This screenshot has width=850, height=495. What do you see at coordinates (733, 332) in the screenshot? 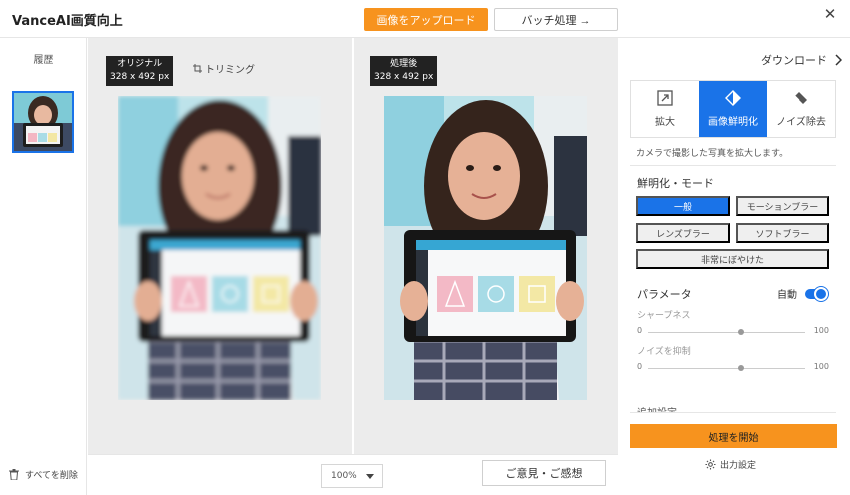
I see `sharpness-slider: 0 100` at bounding box center [733, 332].